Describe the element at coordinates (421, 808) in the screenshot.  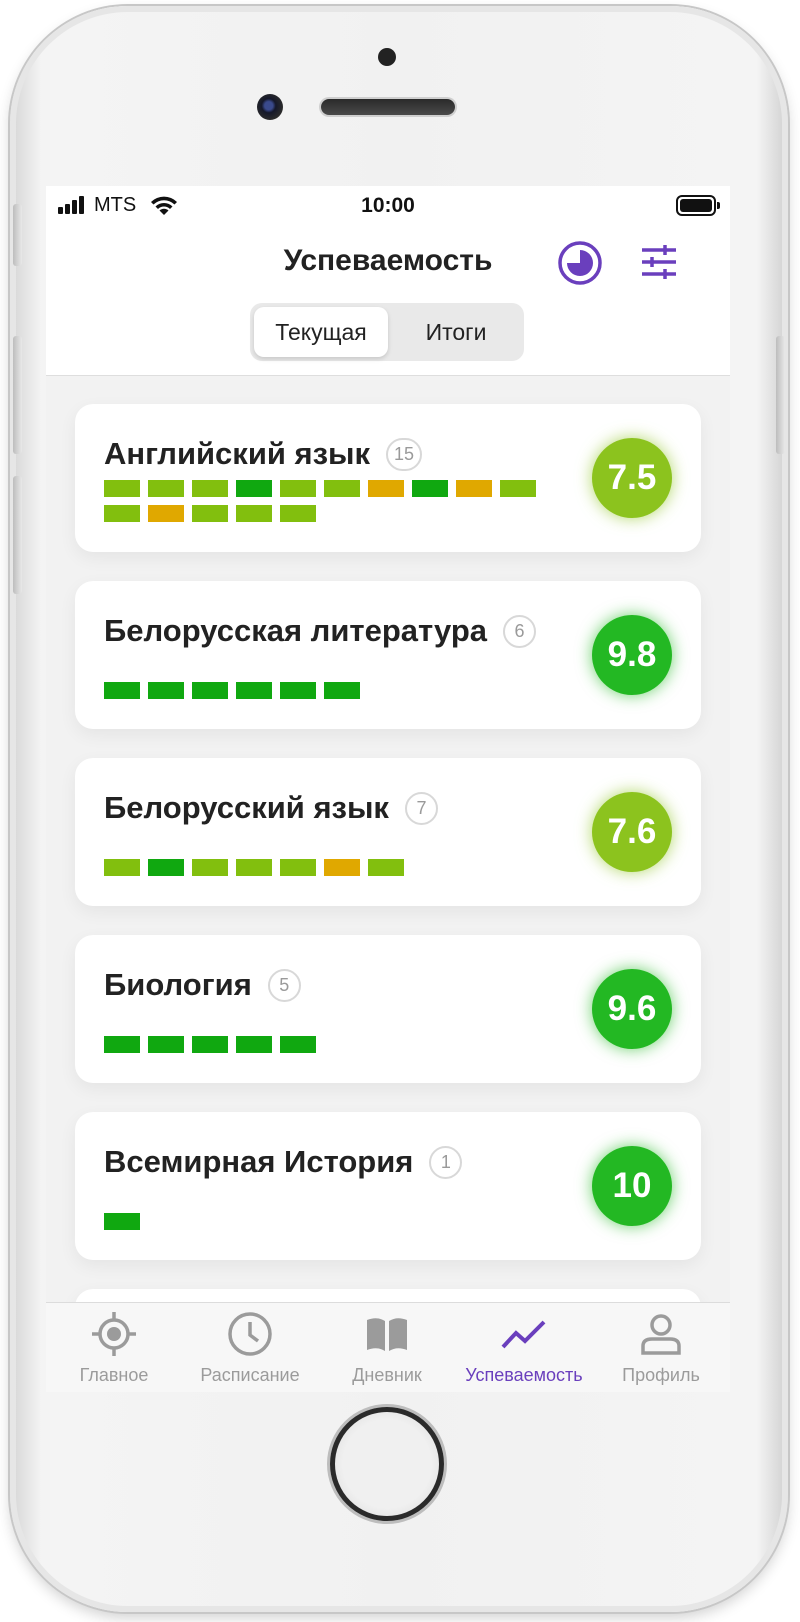
I see `marks-count-badge: 7` at that location.